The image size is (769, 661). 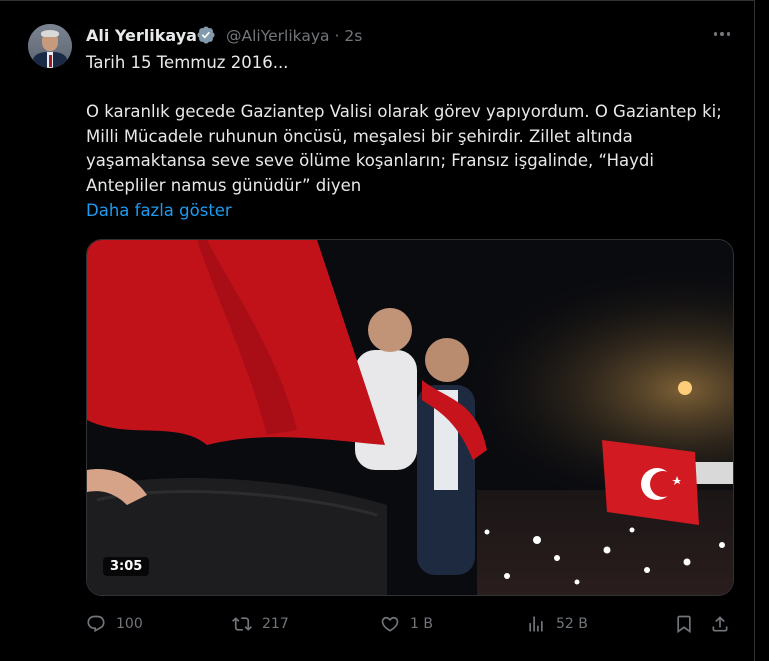 I want to click on like-icon, so click(x=390, y=624).